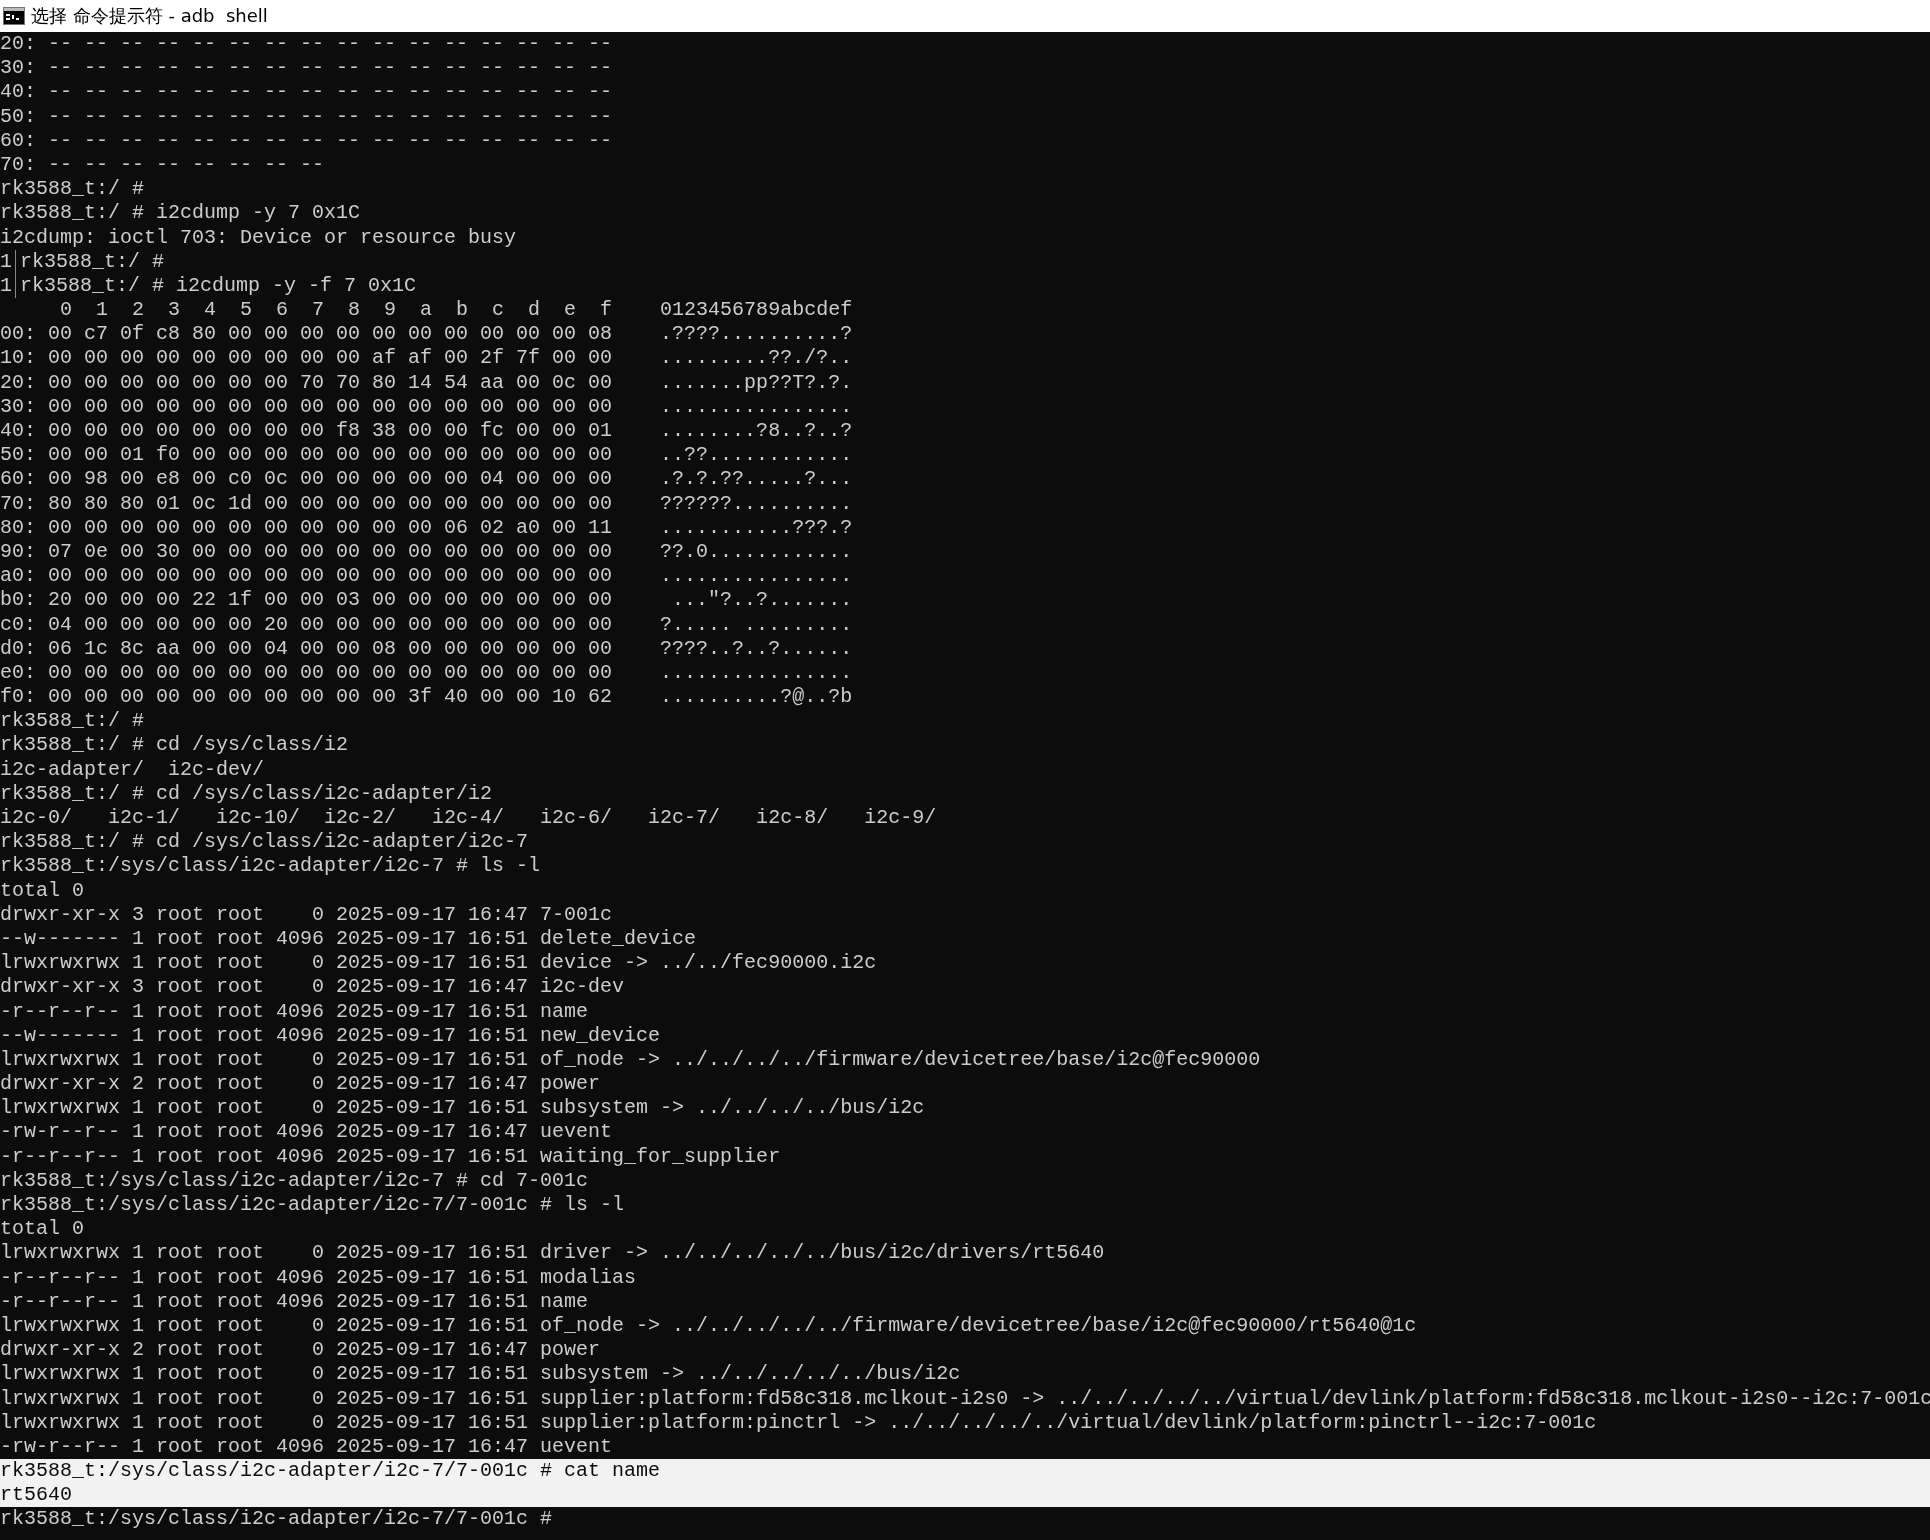 The width and height of the screenshot is (1930, 1540). Describe the element at coordinates (133, 769) in the screenshot. I see `terminal-line: i2c-adapter/ i2c-dev/` at that location.